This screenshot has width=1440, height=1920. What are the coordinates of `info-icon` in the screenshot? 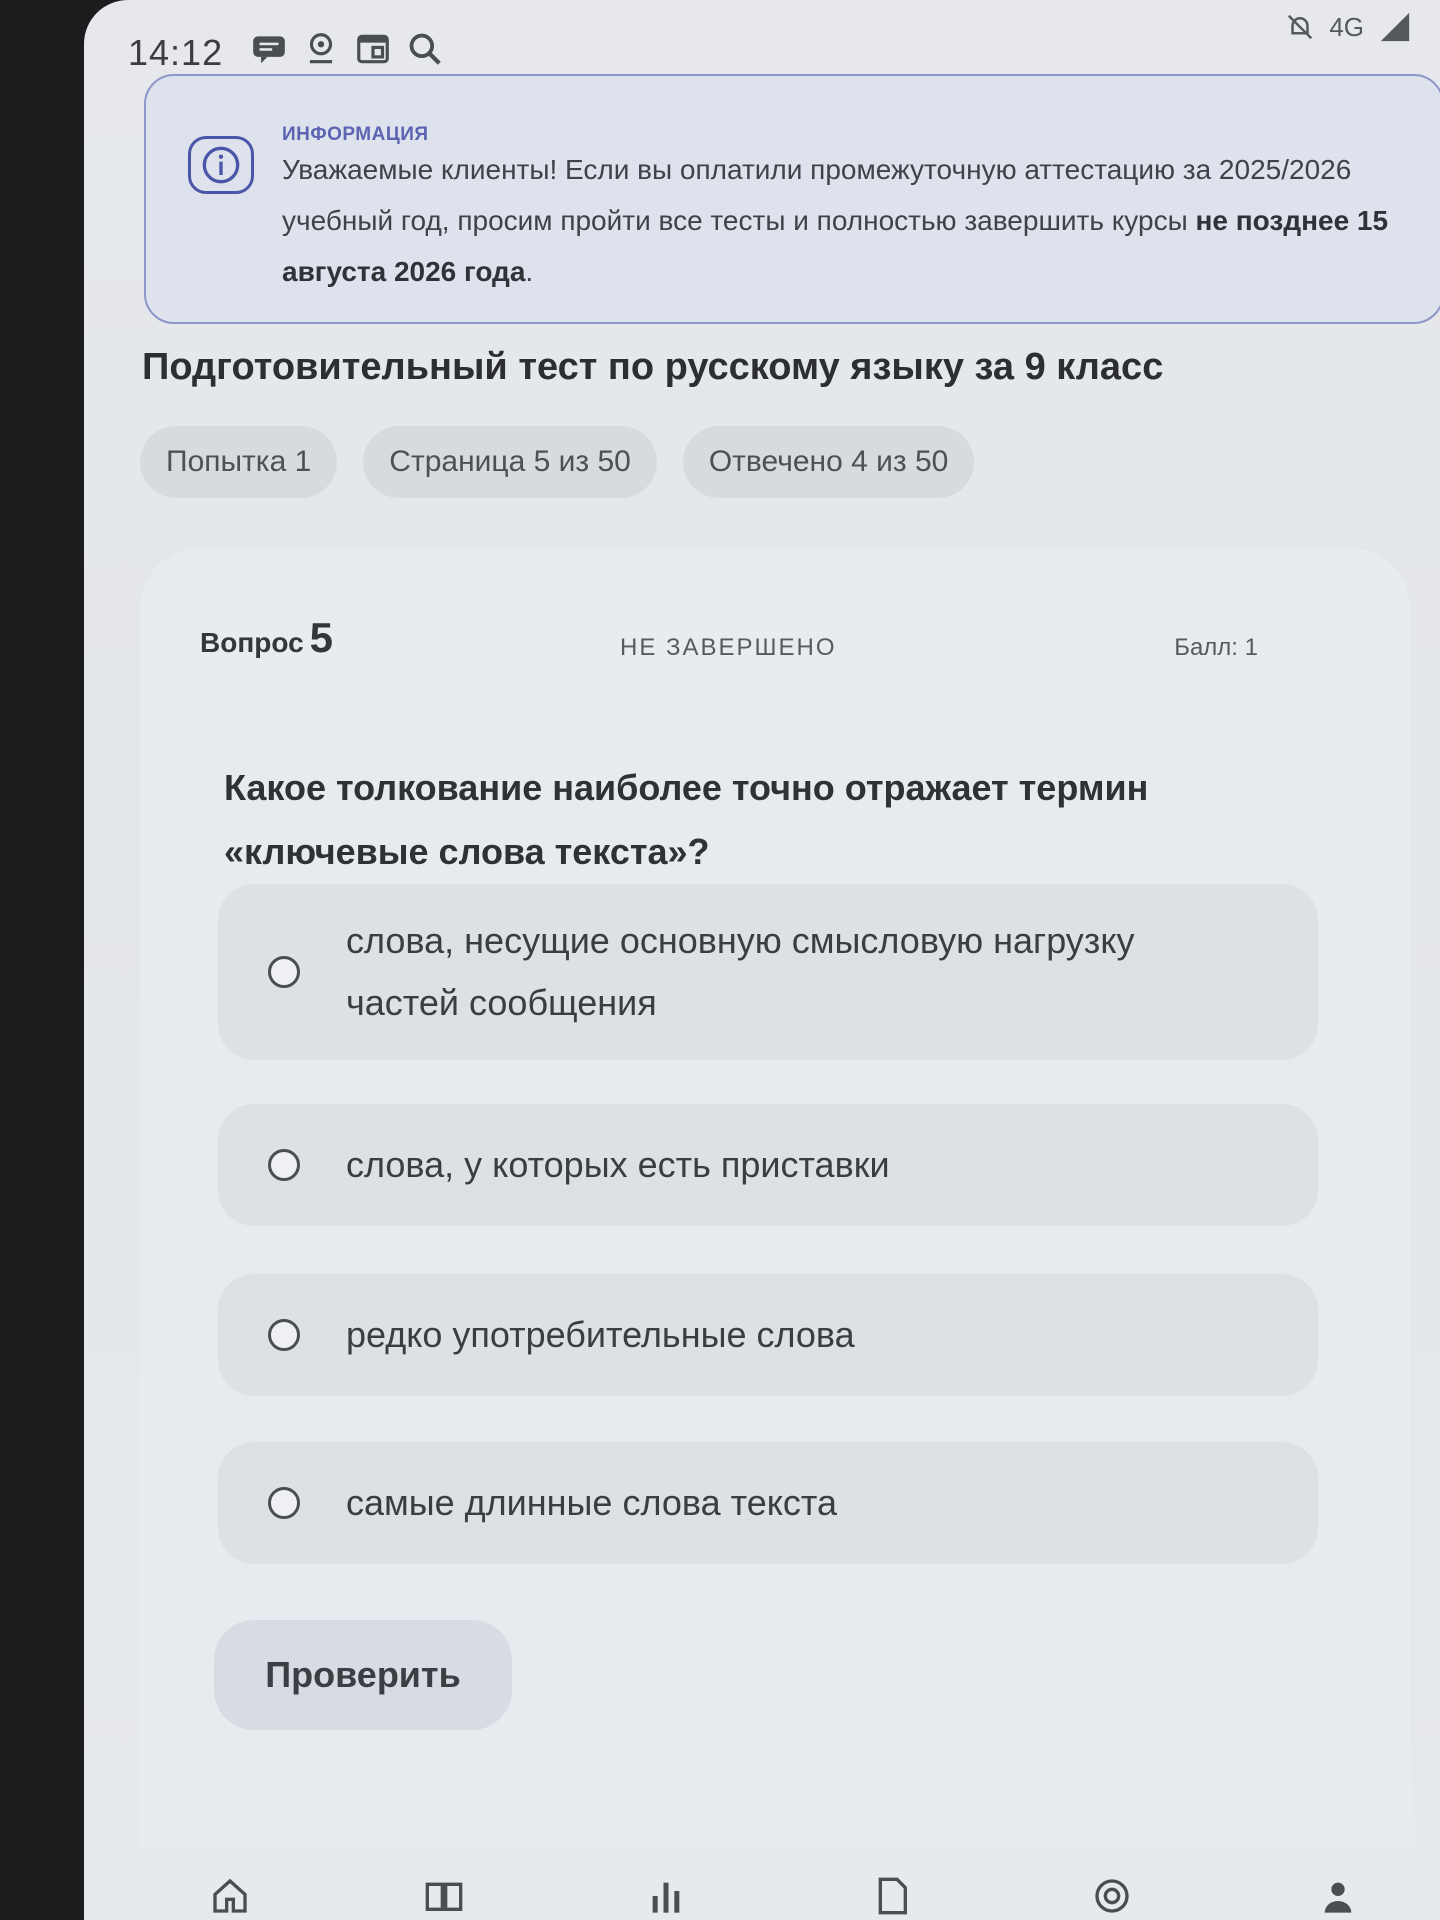 It's located at (221, 165).